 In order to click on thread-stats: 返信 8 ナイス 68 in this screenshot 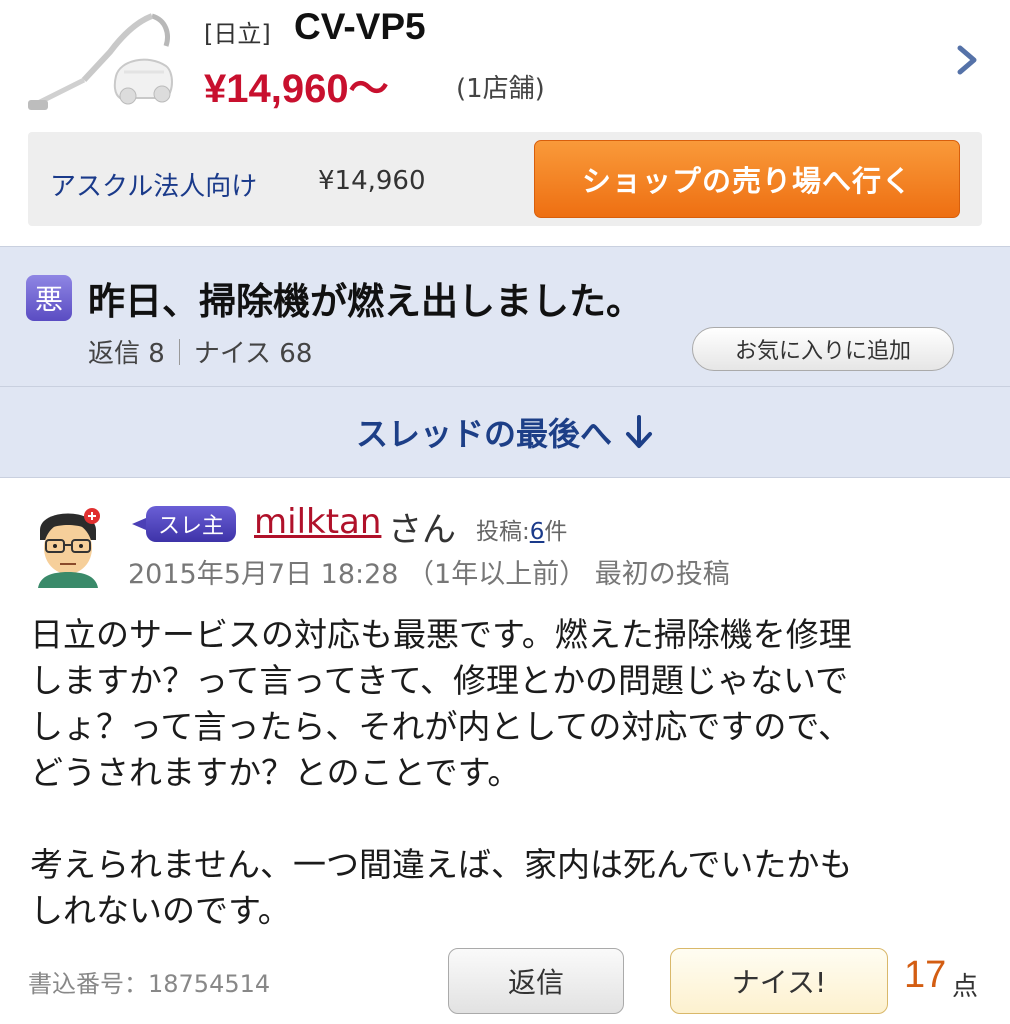, I will do `click(200, 351)`.